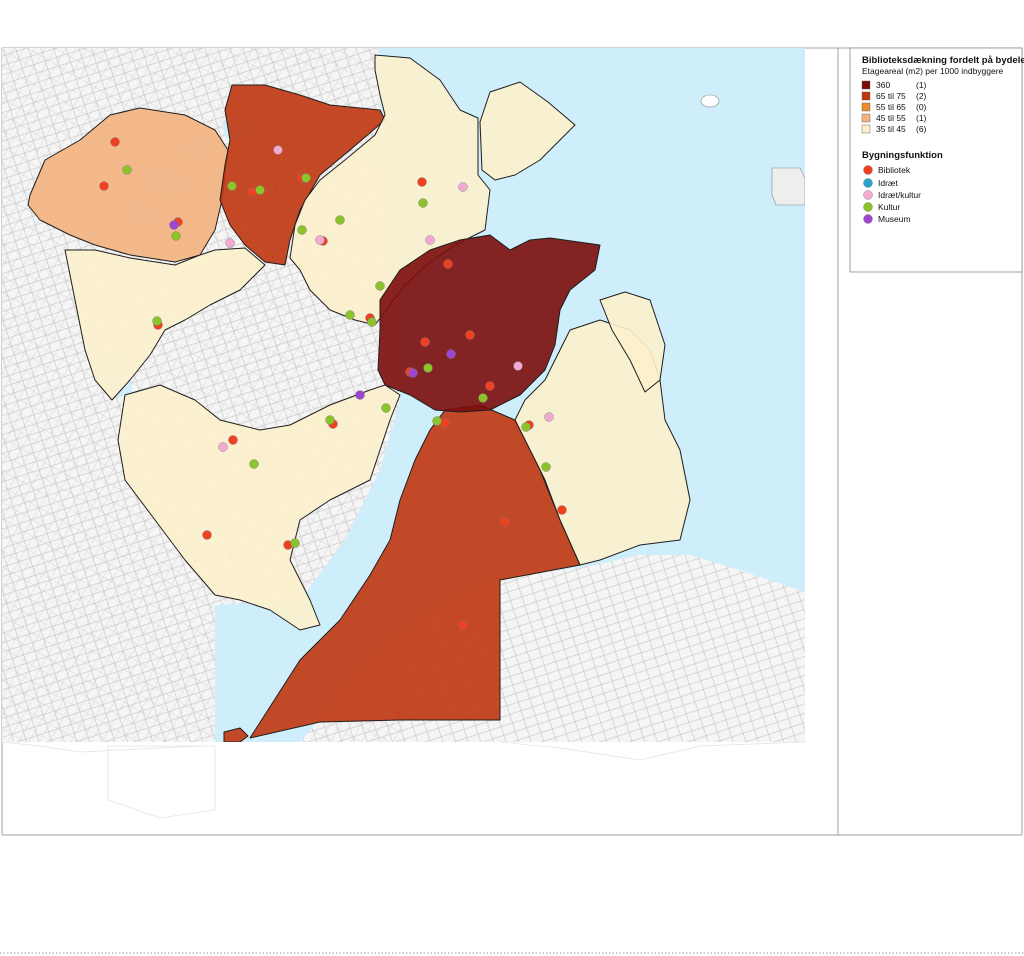 The width and height of the screenshot is (1024, 956). What do you see at coordinates (888, 183) in the screenshot?
I see `legend-function-label: Idræt` at bounding box center [888, 183].